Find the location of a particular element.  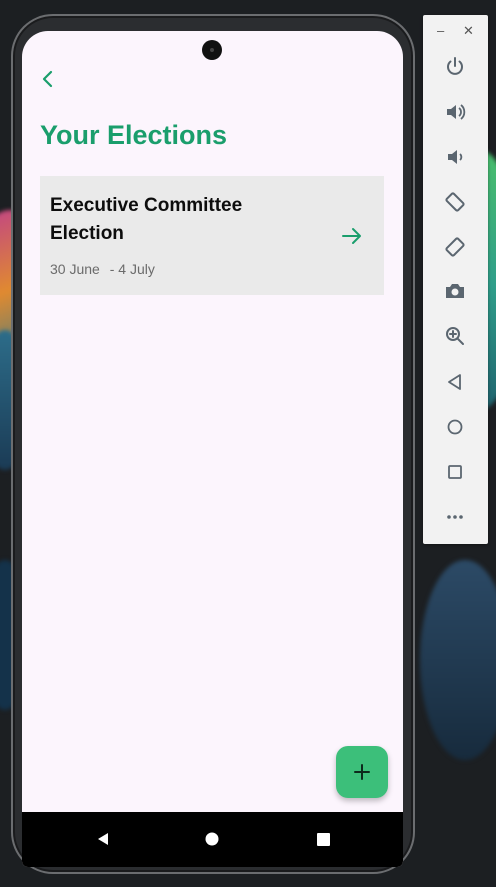

close-icon: ✕ is located at coordinates (468, 31).